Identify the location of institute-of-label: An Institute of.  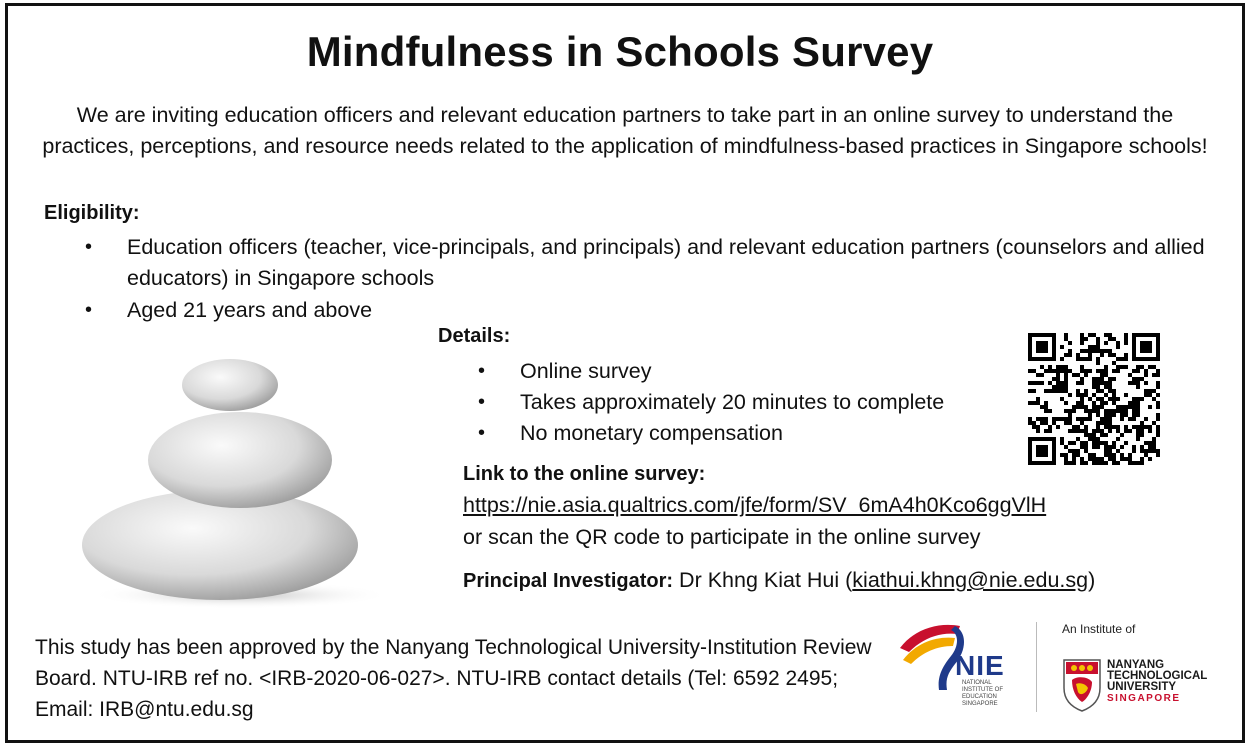
(1099, 629).